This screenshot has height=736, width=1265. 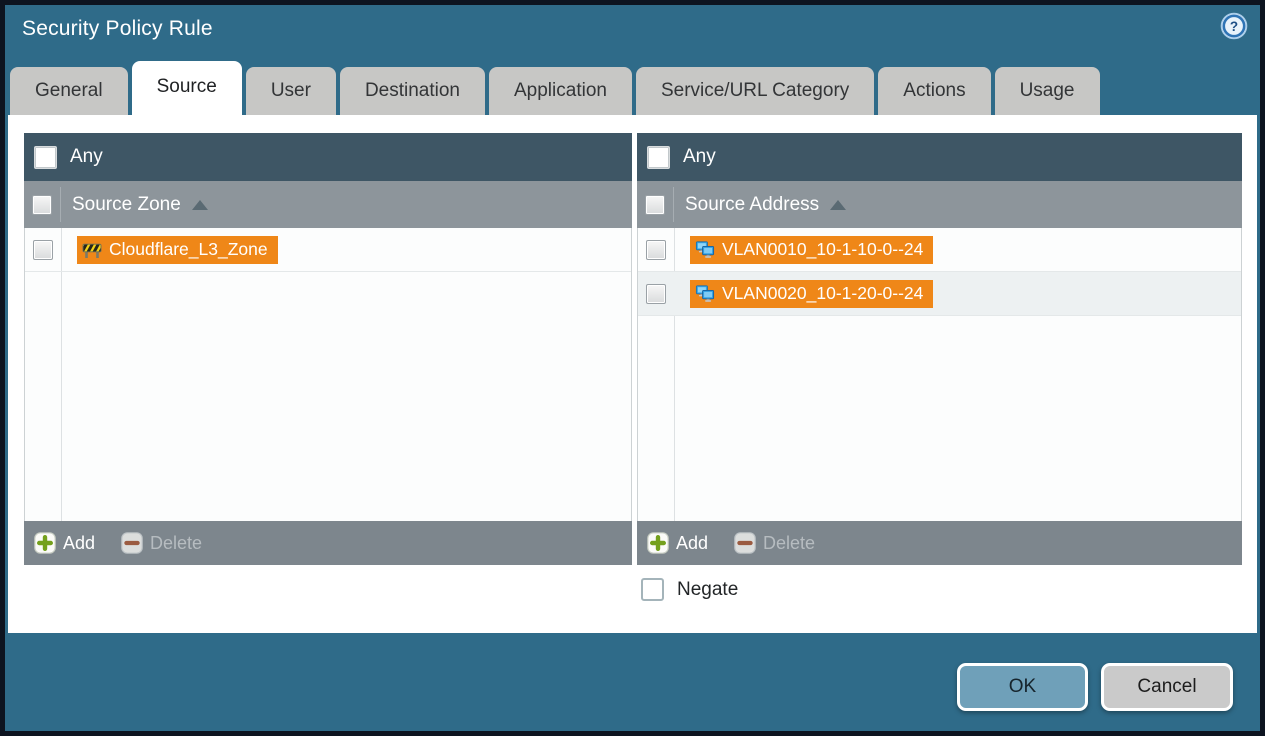 I want to click on zone-entry: Cloudflare_L3_Zone, so click(x=177, y=249).